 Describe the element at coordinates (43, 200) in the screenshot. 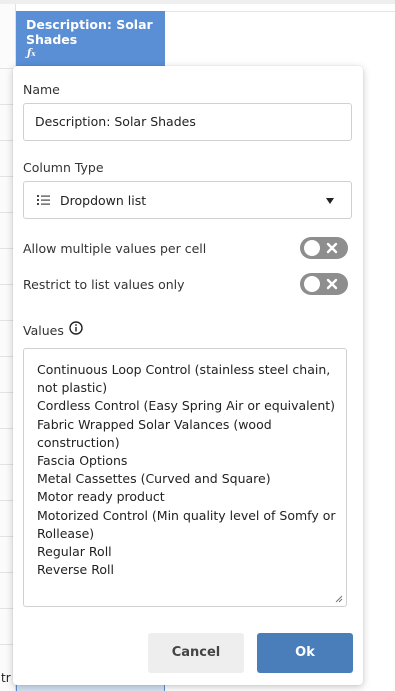

I see `list-icon` at that location.